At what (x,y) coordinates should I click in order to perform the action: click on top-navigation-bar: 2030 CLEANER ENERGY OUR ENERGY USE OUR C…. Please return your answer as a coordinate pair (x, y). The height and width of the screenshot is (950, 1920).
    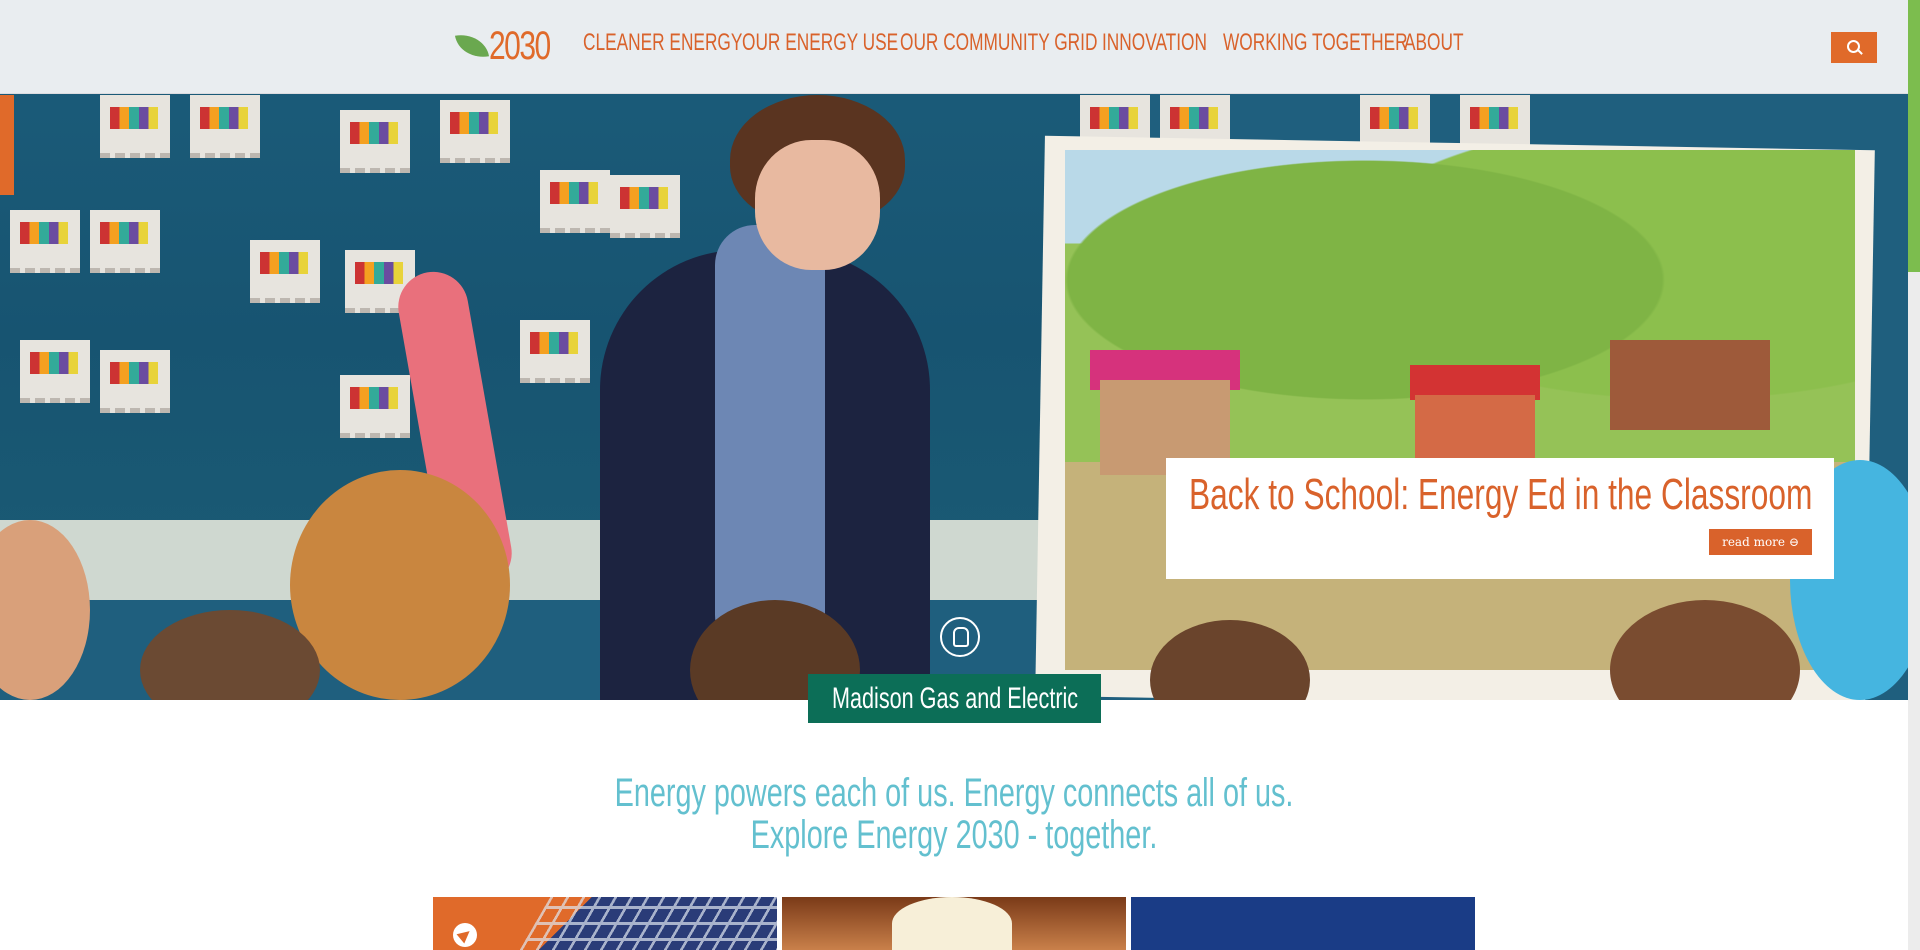
    Looking at the image, I should click on (954, 47).